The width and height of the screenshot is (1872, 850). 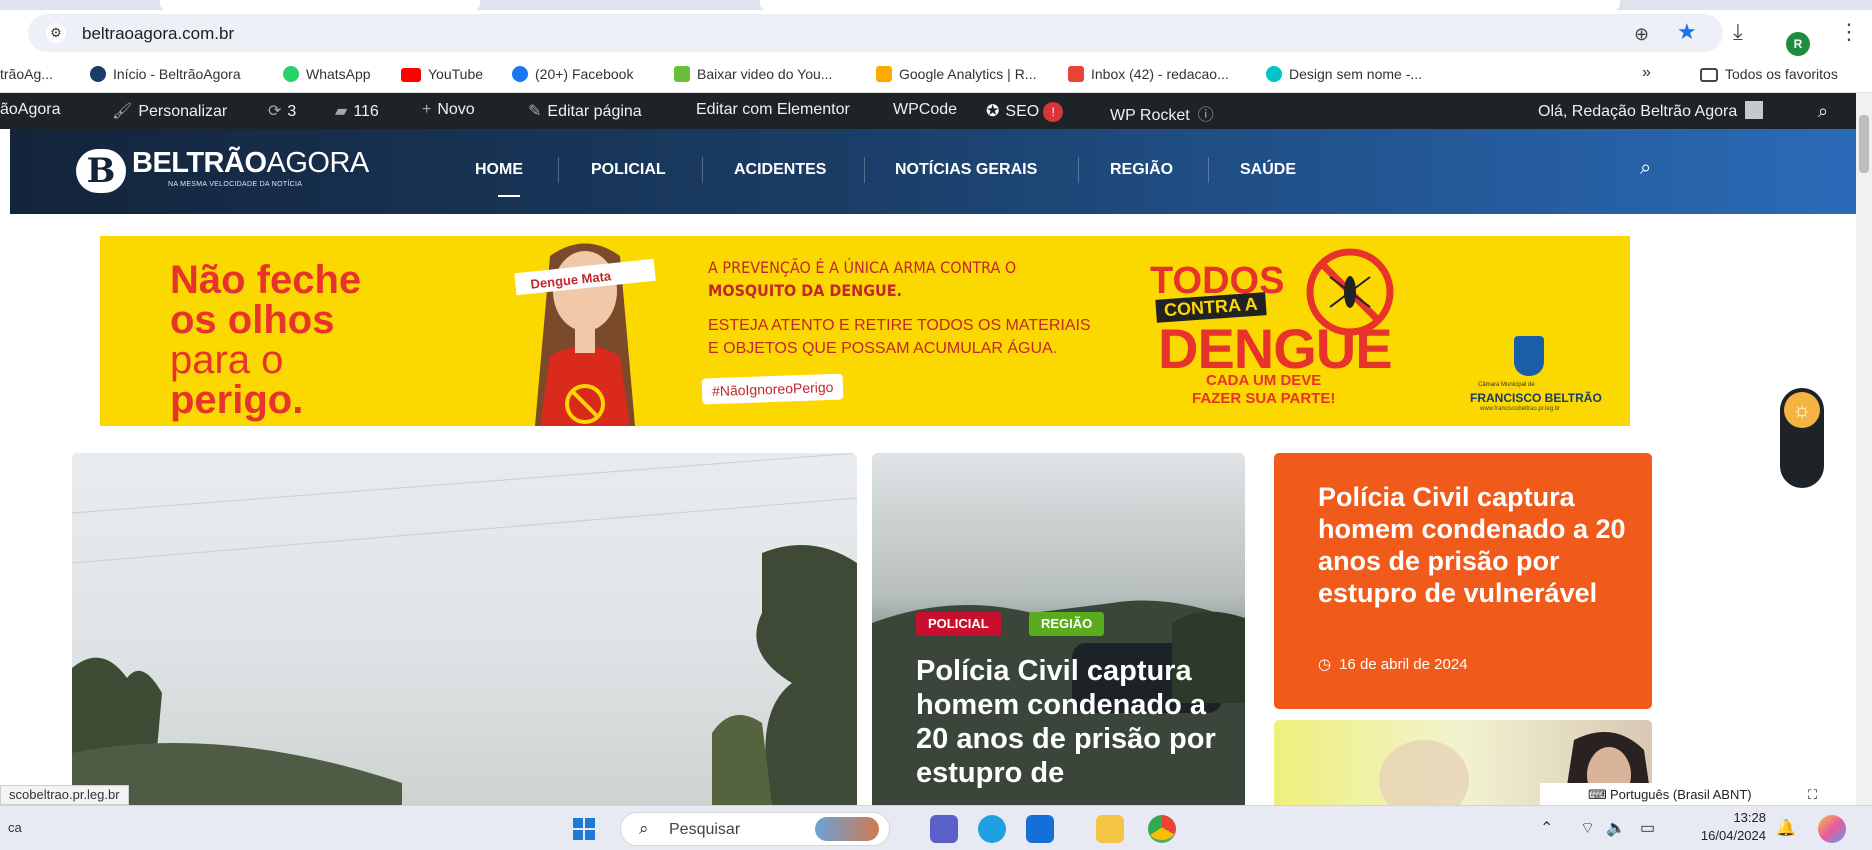 I want to click on nav-acidentes: ACIDENTES, so click(x=780, y=170).